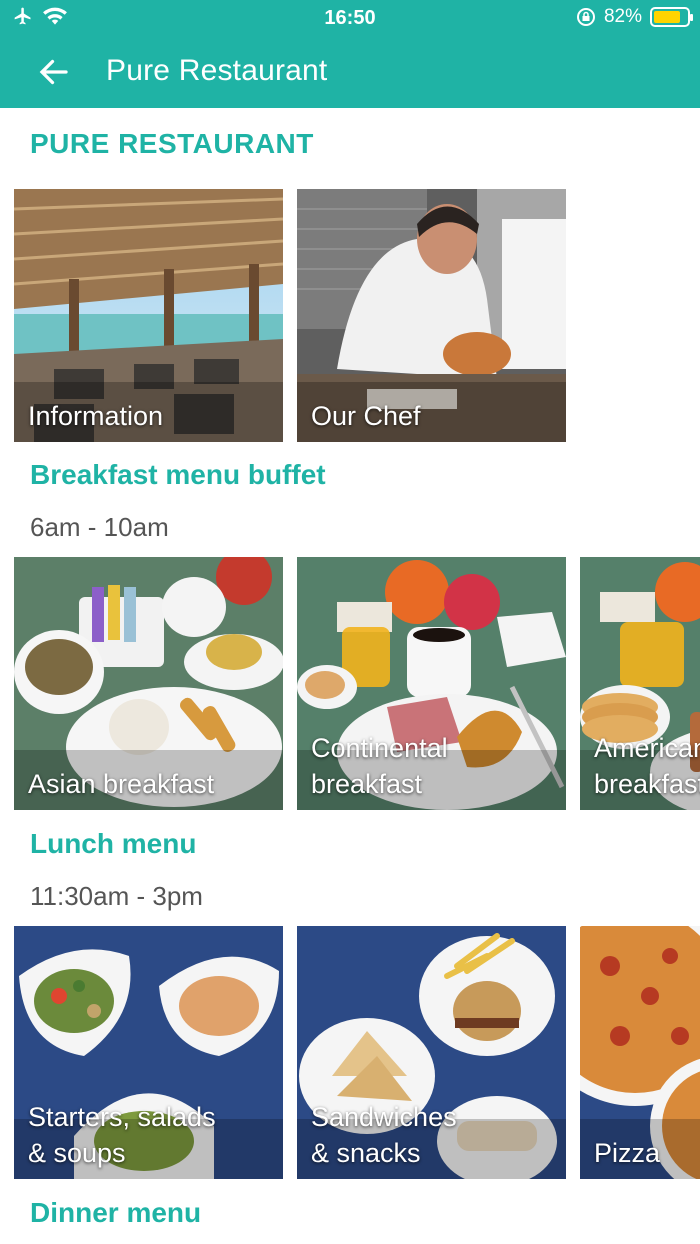  What do you see at coordinates (640, 683) in the screenshot?
I see `tile-american-breakfast: American breakfast` at bounding box center [640, 683].